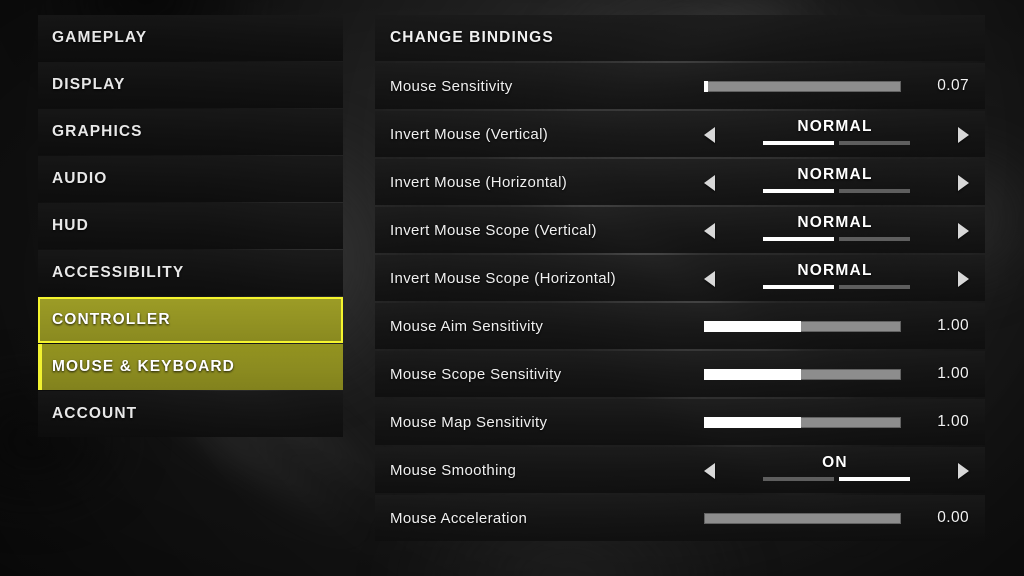 Image resolution: width=1024 pixels, height=576 pixels. I want to click on sidebar-item-label: ACCESSIBILITY, so click(118, 272).